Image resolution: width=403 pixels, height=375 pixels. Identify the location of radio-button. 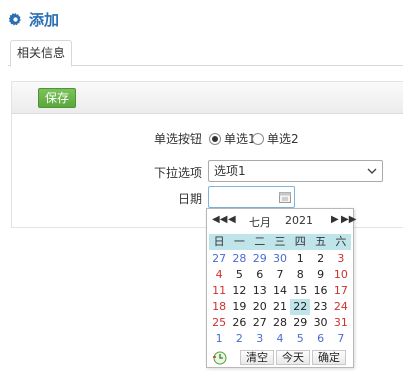
(258, 138).